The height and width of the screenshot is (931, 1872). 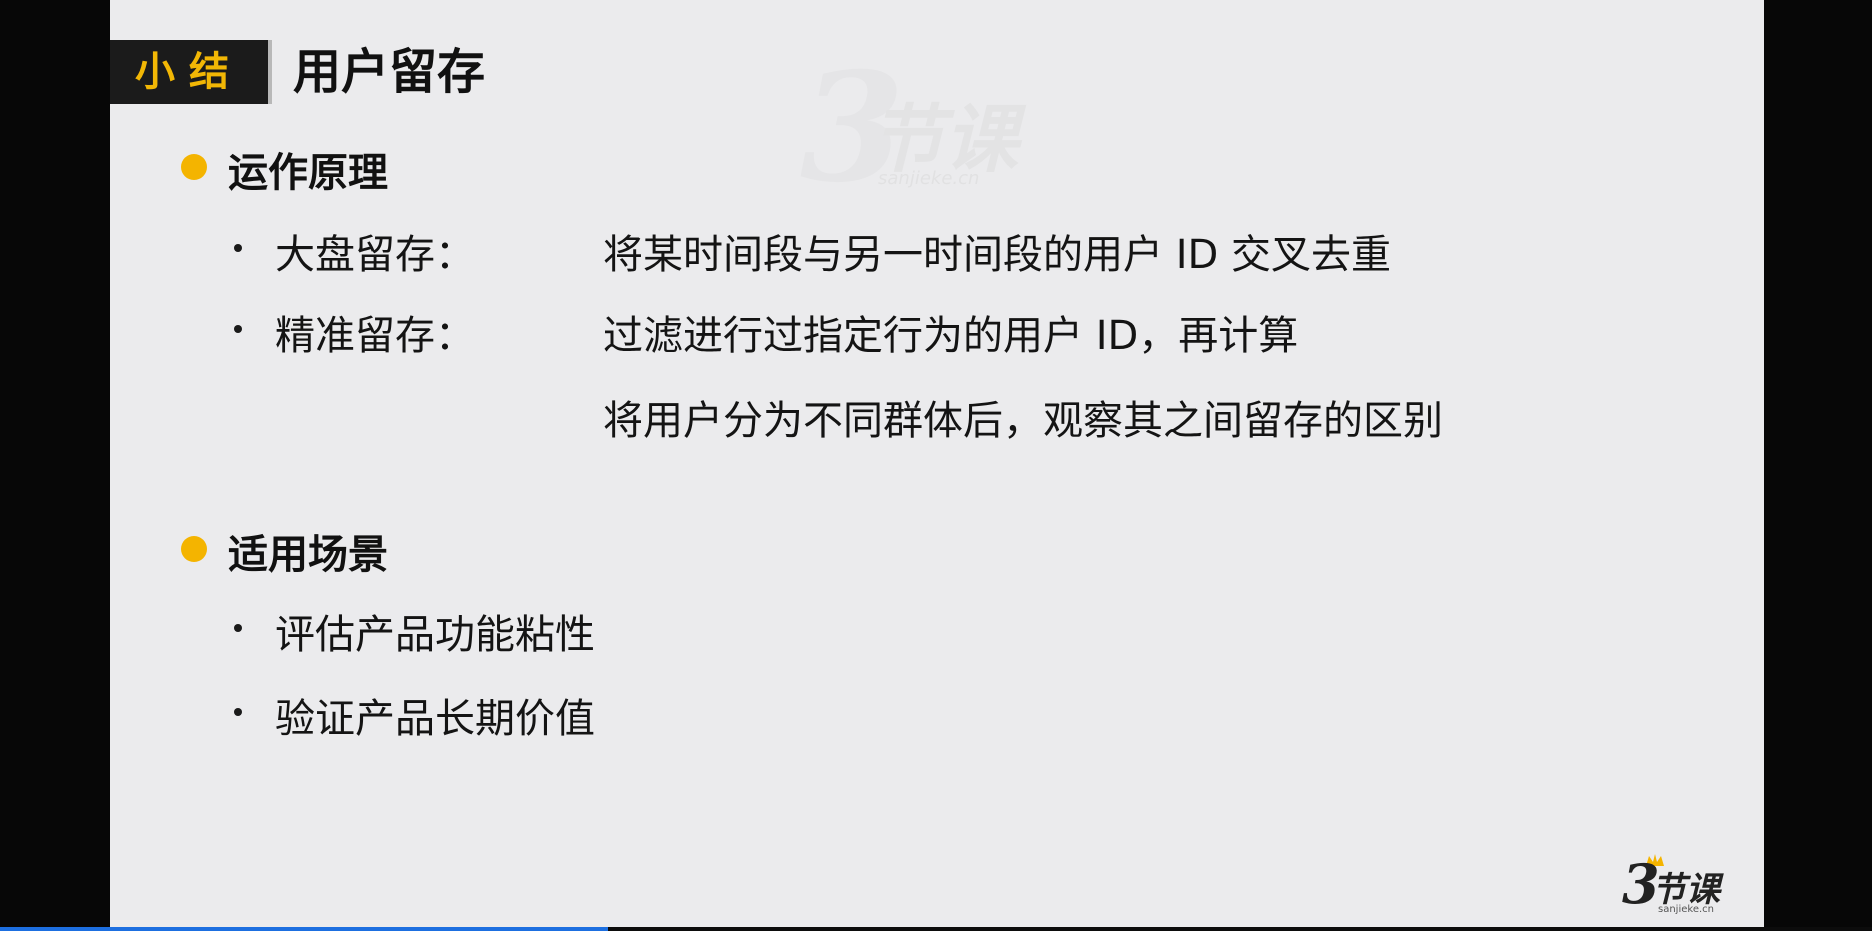 I want to click on watermark: 3 节课 sanjieke.cn, so click(x=940, y=128).